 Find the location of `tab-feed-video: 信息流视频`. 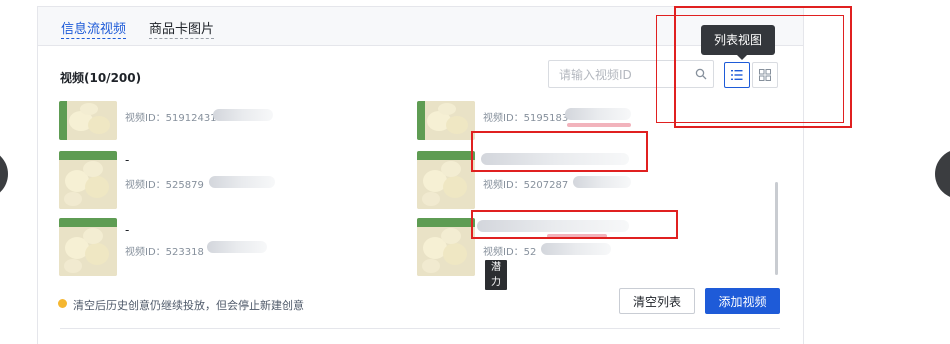

tab-feed-video: 信息流视频 is located at coordinates (94, 28).